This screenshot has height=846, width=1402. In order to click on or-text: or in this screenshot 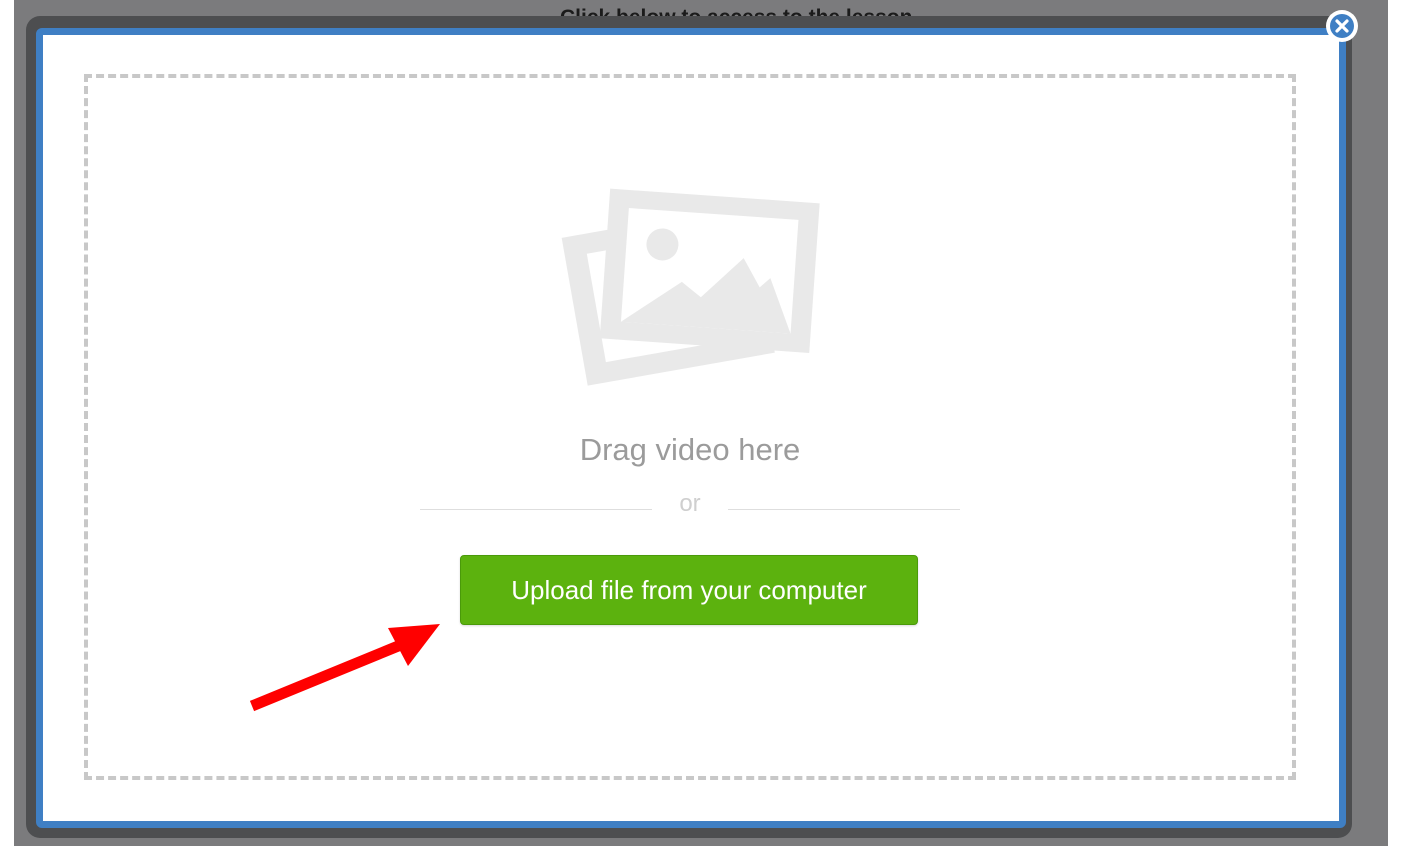, I will do `click(690, 503)`.